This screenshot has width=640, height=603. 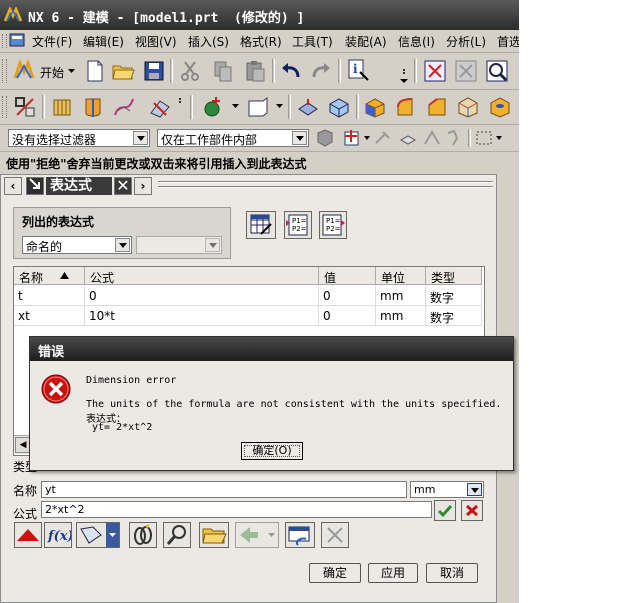 I want to click on sweep-icon, so click(x=124, y=107).